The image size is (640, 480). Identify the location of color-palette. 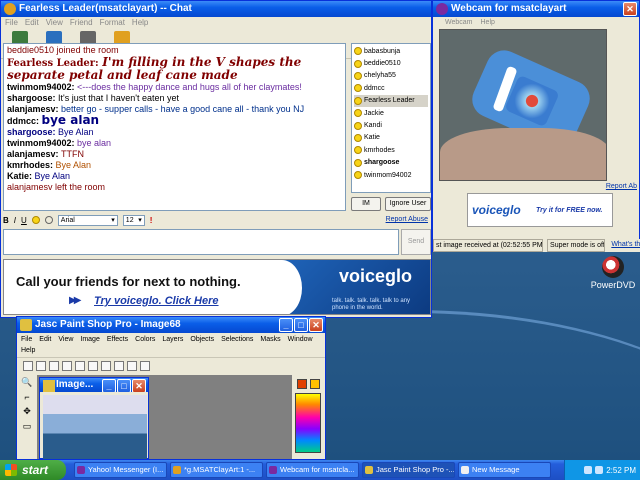
(308, 417).